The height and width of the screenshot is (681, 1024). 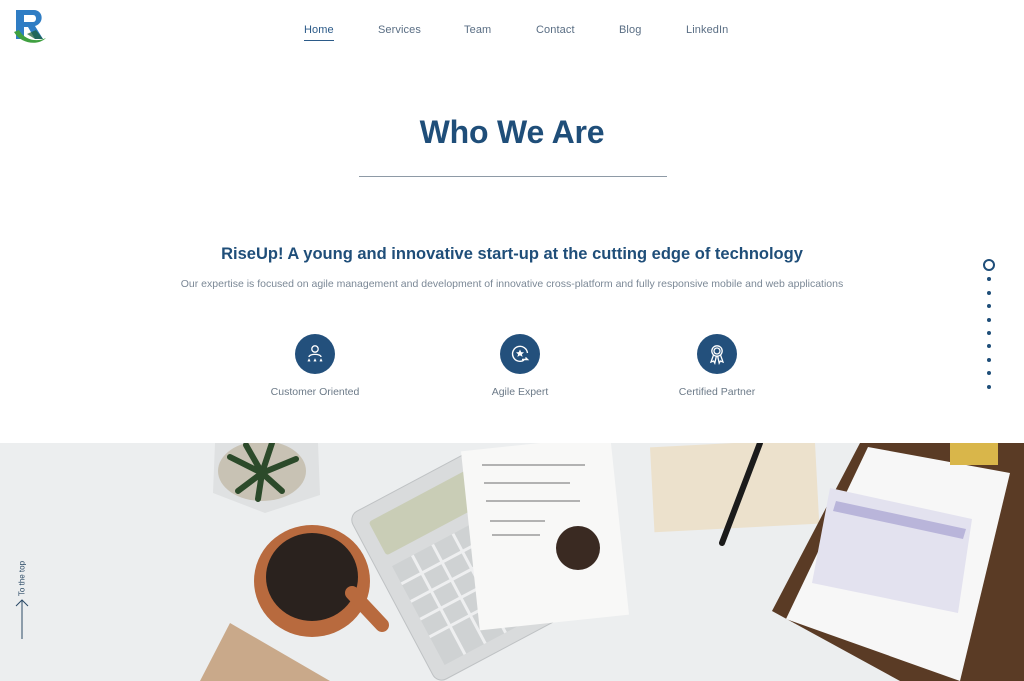 What do you see at coordinates (22, 619) in the screenshot?
I see `arrow-up-icon` at bounding box center [22, 619].